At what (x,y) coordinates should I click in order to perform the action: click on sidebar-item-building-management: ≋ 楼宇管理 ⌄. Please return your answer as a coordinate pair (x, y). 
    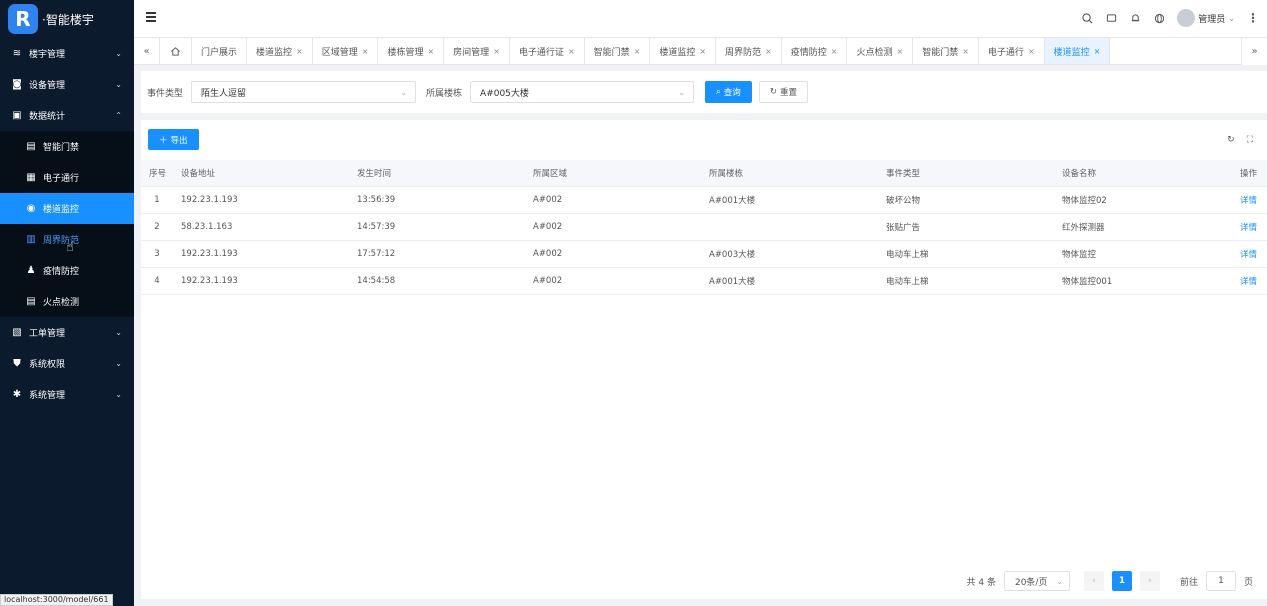
    Looking at the image, I should click on (67, 53).